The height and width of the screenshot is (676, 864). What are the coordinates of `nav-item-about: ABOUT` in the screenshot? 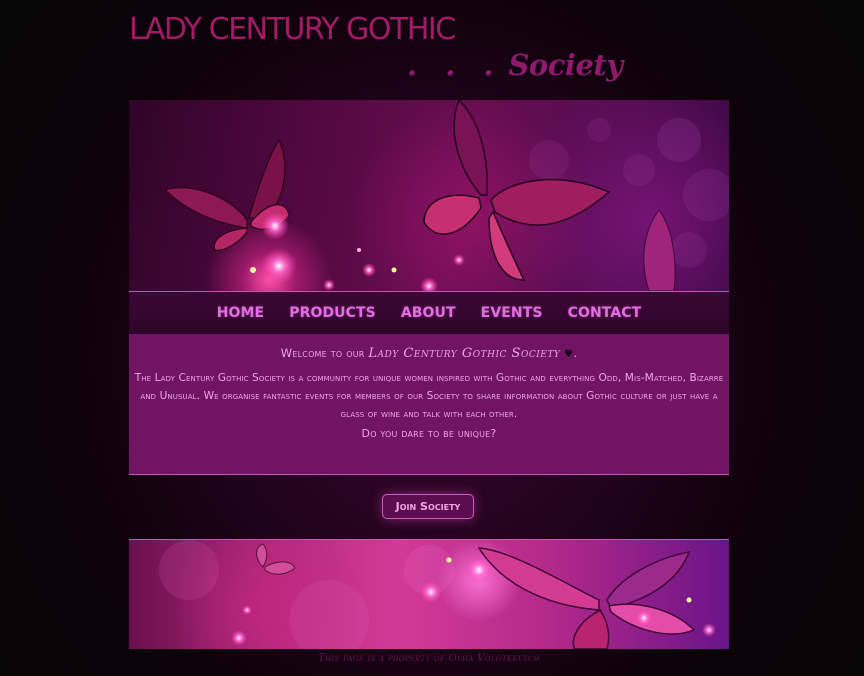 It's located at (428, 313).